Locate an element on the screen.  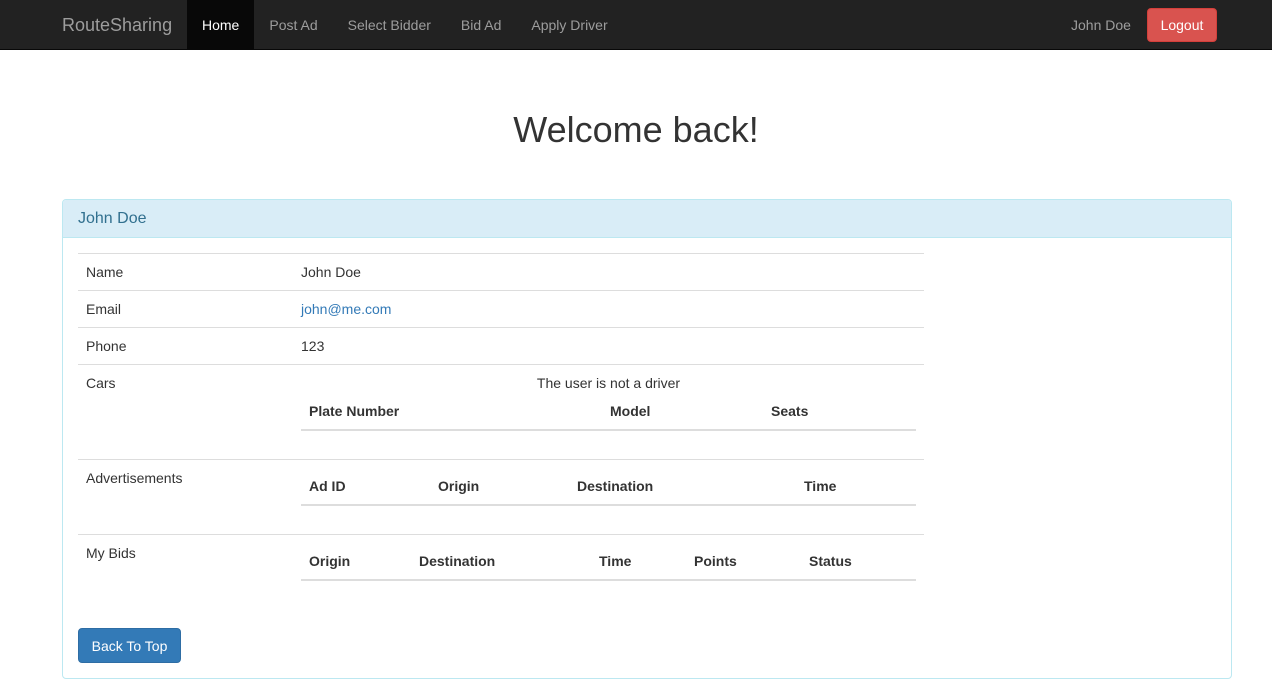
nav-username: John Doe is located at coordinates (1101, 25).